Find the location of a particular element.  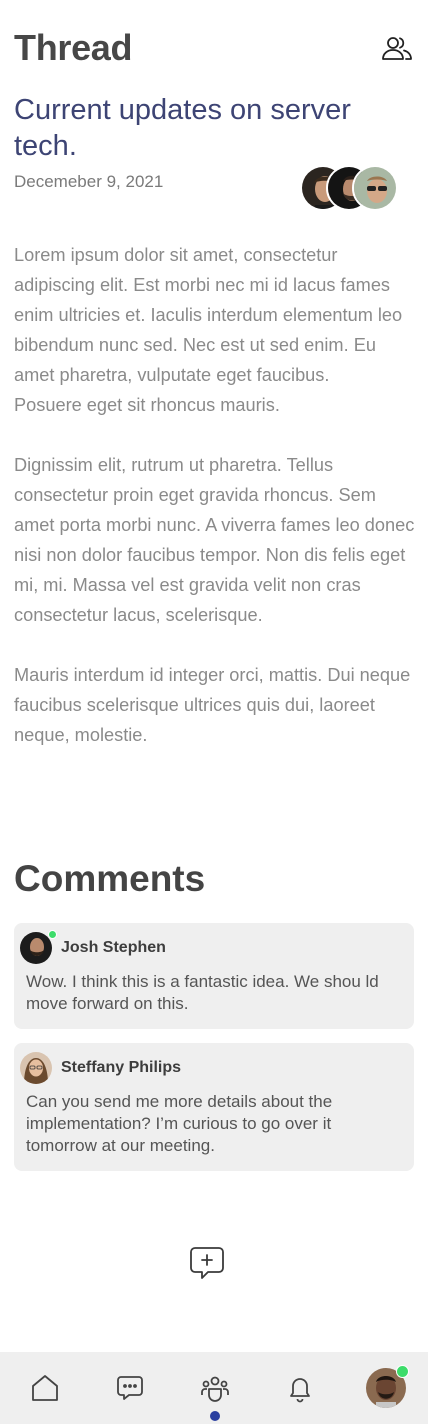

comment-header: Steffany Philips is located at coordinates (211, 1068).